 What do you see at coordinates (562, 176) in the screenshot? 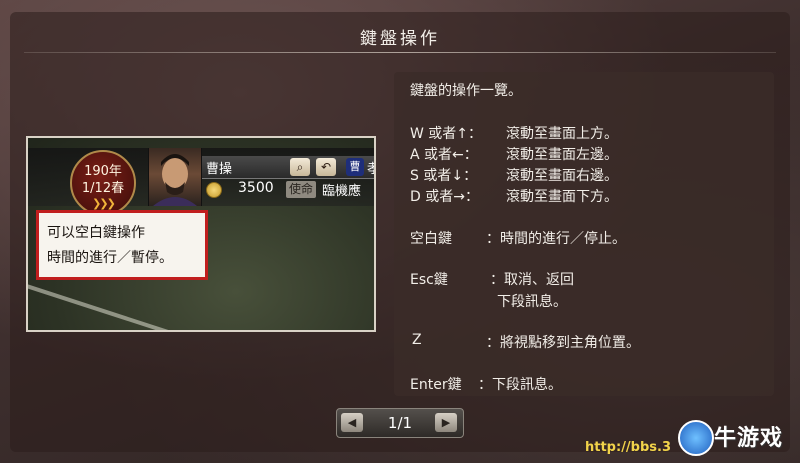
I see `key-description: 滾動至畫面右邊。` at bounding box center [562, 176].